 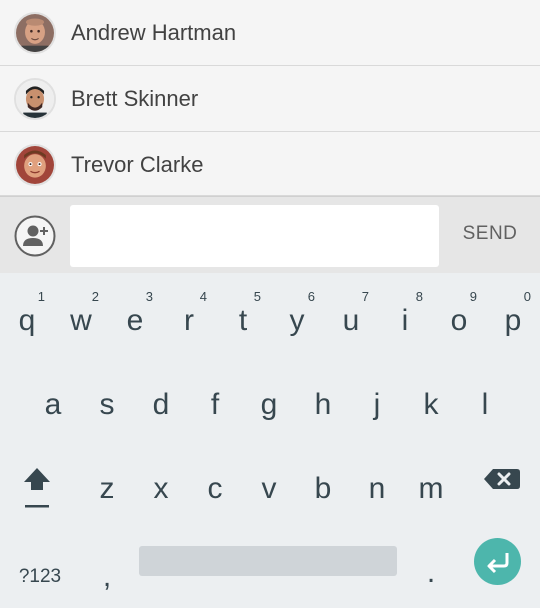 I want to click on backspace-key, so click(x=501, y=484).